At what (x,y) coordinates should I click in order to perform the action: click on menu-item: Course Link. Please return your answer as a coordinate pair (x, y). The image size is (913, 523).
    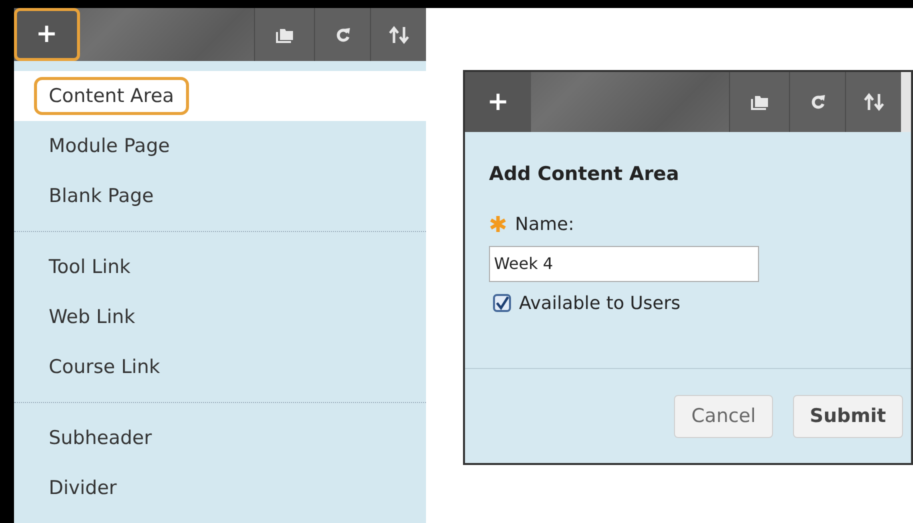
    Looking at the image, I should click on (104, 367).